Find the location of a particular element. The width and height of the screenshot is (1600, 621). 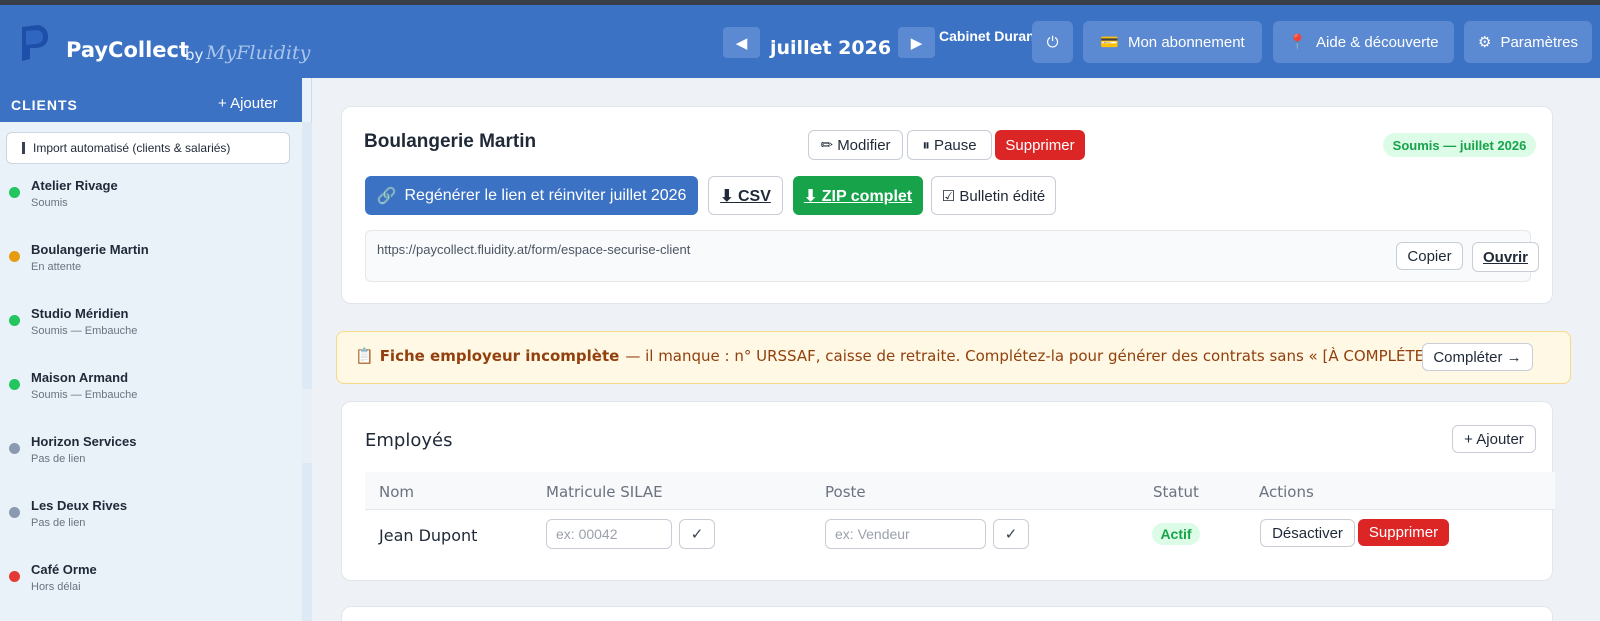

brand-name: PayCollect is located at coordinates (128, 50).